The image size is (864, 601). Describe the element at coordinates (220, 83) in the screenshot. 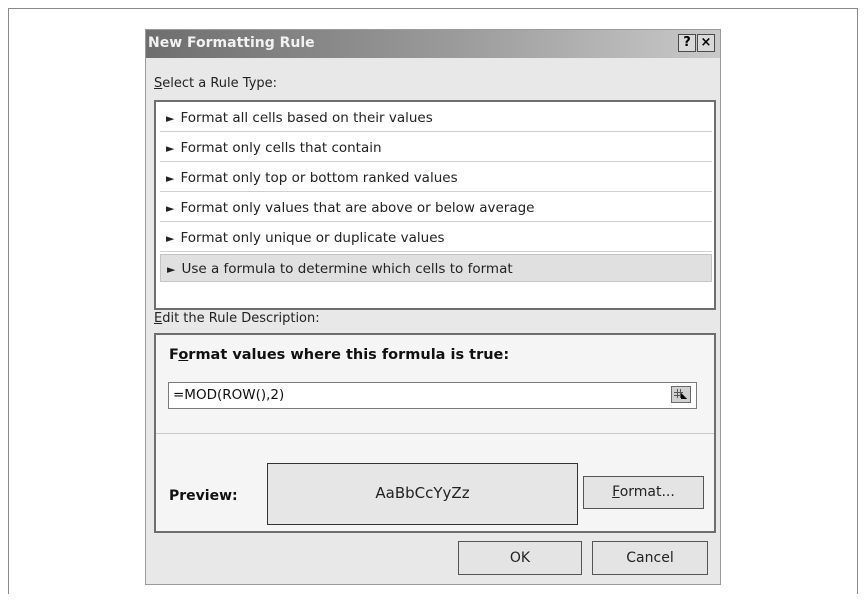

I see `rule-type-label-rest: elect a Rule Type:` at that location.